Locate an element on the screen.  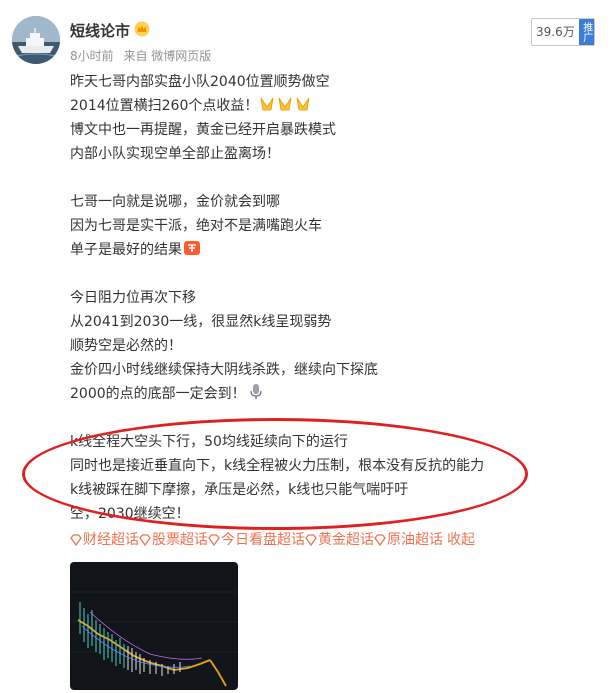
post-source: 来自 微博网页版 is located at coordinates (167, 56).